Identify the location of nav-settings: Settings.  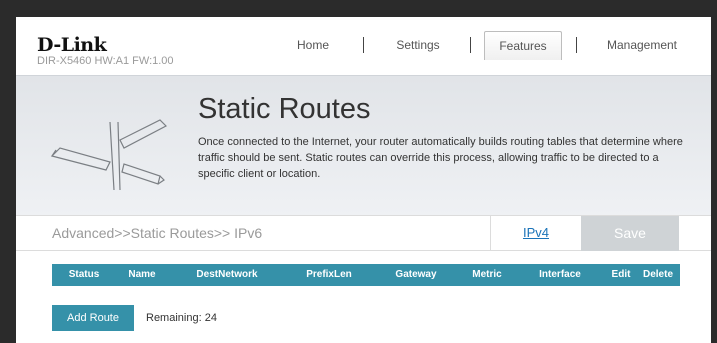
(418, 45).